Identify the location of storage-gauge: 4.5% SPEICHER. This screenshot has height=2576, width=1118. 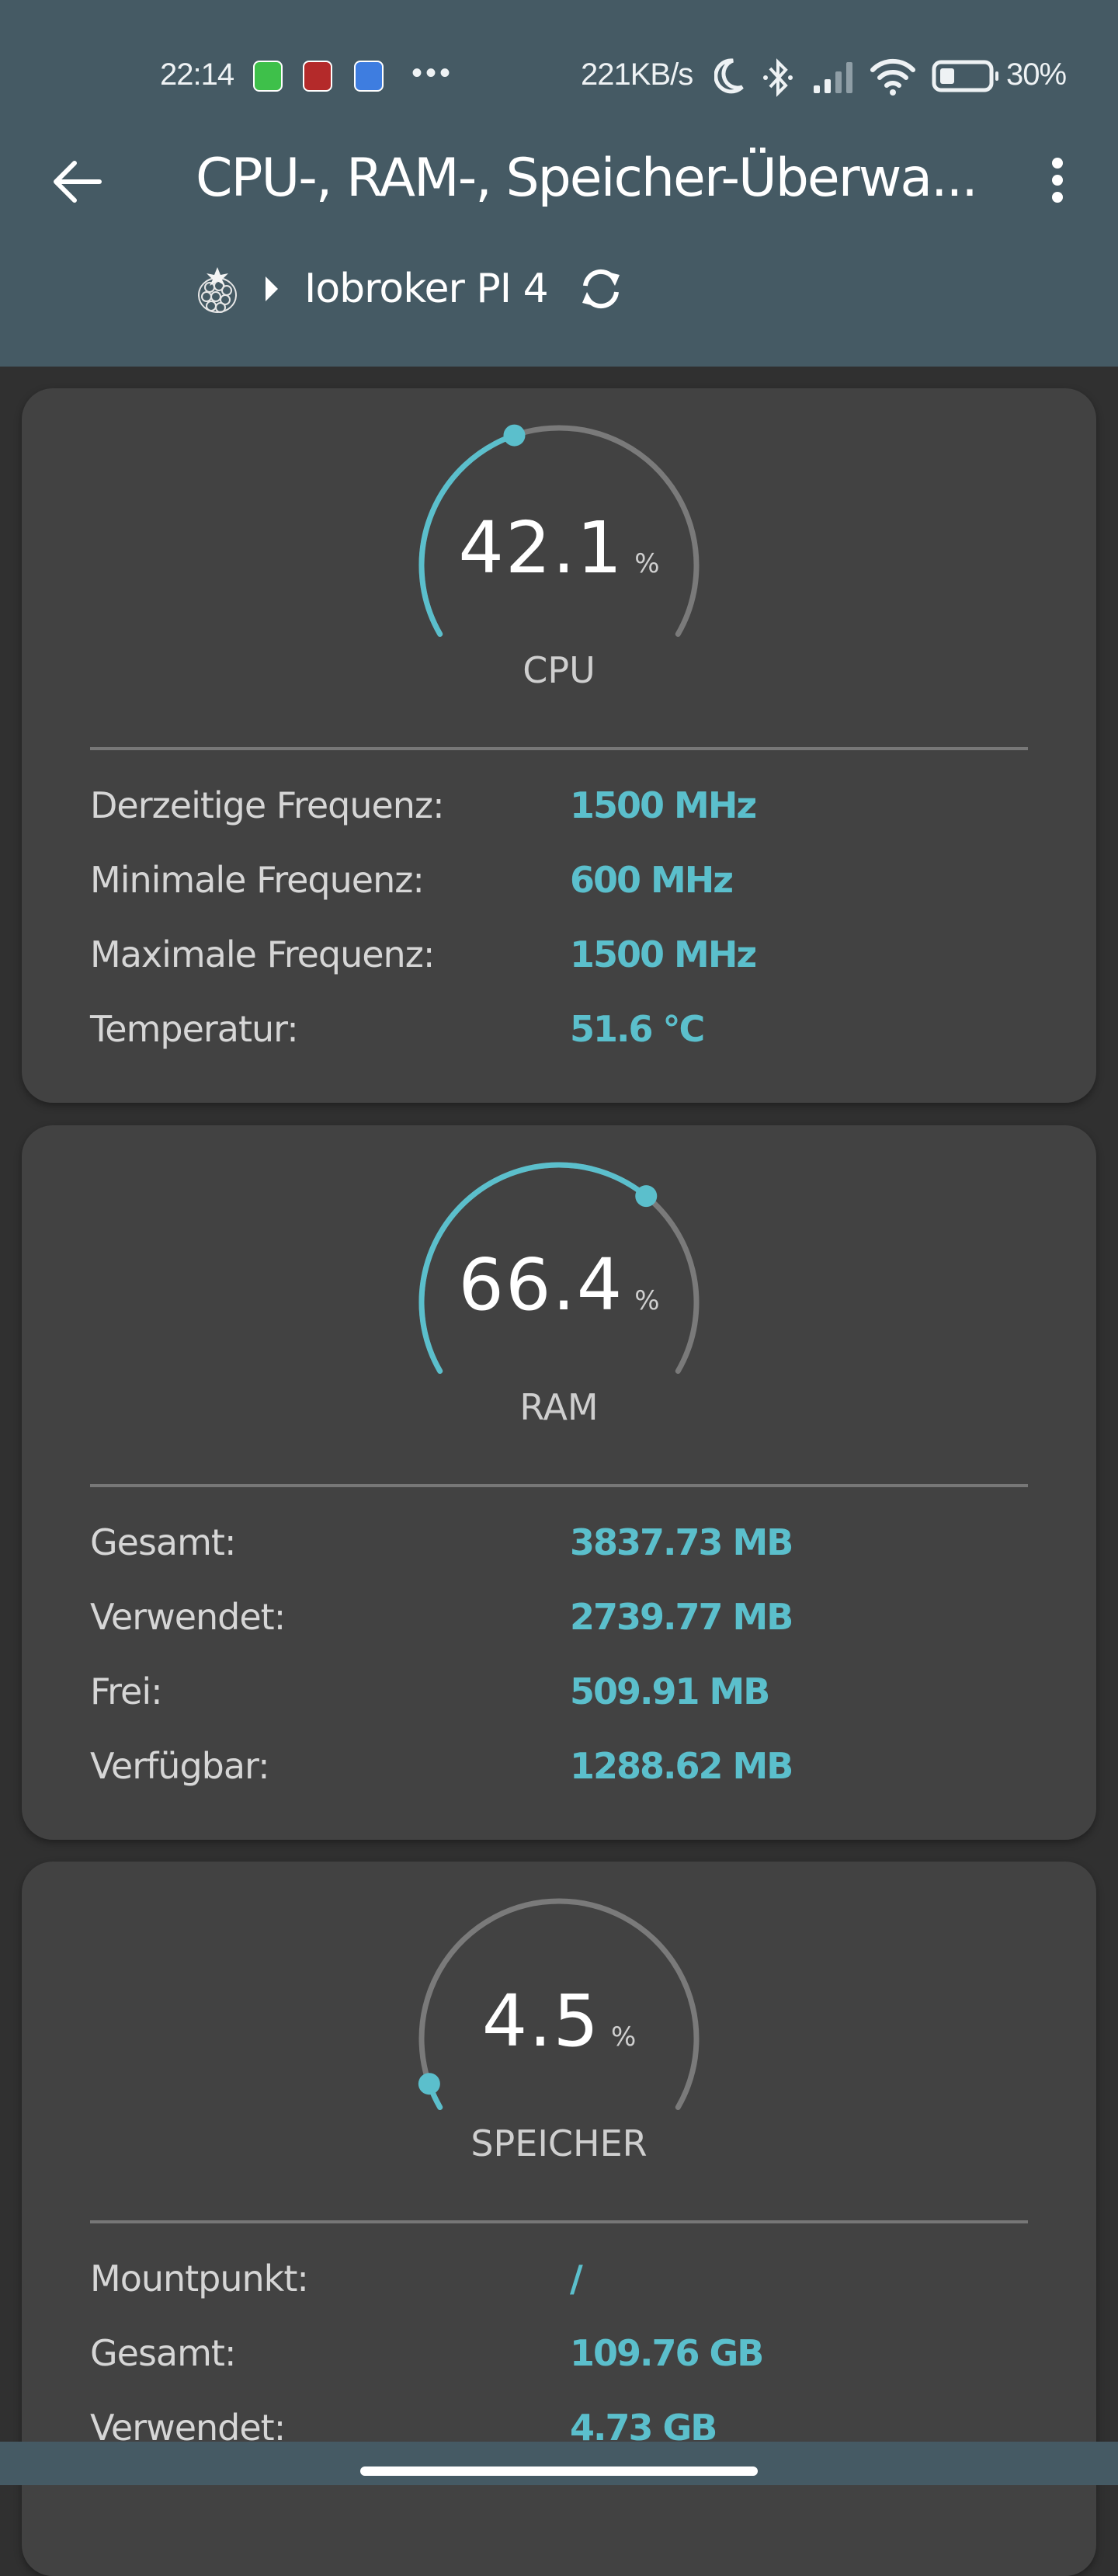
(559, 2033).